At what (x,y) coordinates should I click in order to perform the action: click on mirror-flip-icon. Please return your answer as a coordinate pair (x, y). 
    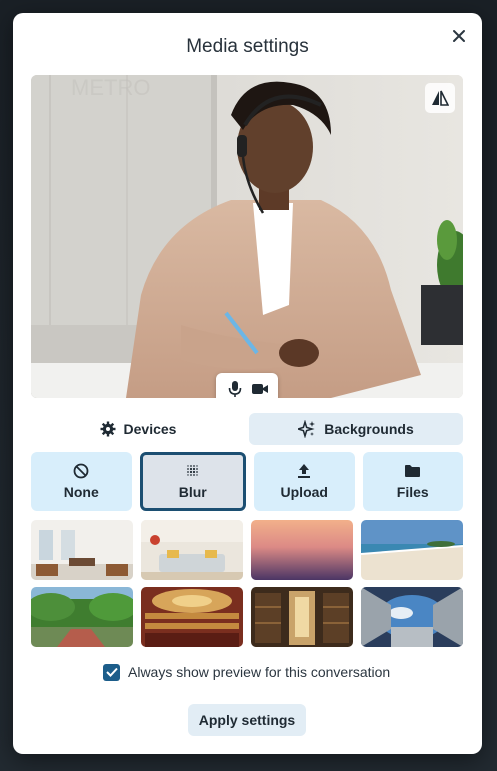
    Looking at the image, I should click on (440, 98).